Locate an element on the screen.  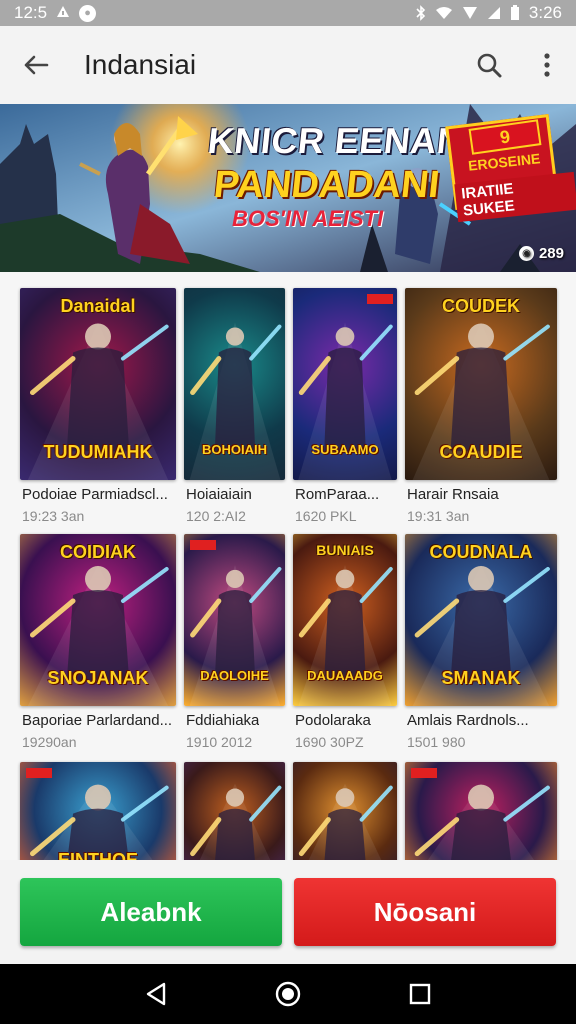
app-art-subtitle: SUBAAMO is located at coordinates (345, 449).